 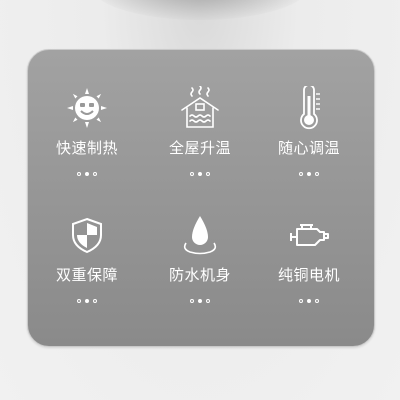 What do you see at coordinates (309, 235) in the screenshot?
I see `motor-icon` at bounding box center [309, 235].